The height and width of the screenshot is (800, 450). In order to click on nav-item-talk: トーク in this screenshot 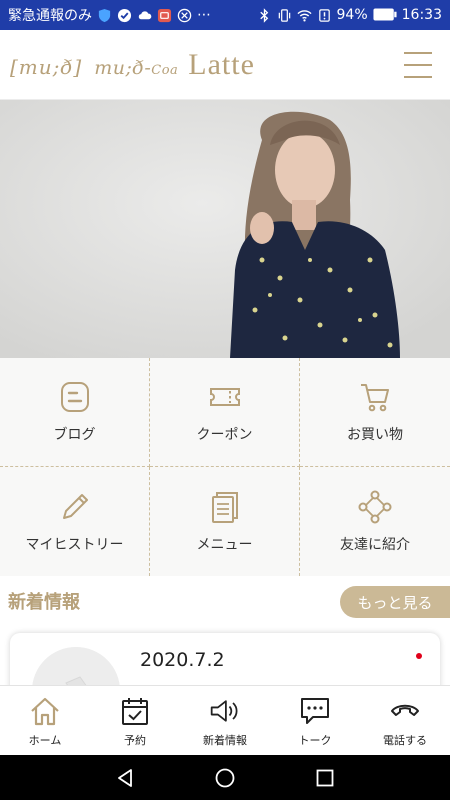, I will do `click(315, 720)`.